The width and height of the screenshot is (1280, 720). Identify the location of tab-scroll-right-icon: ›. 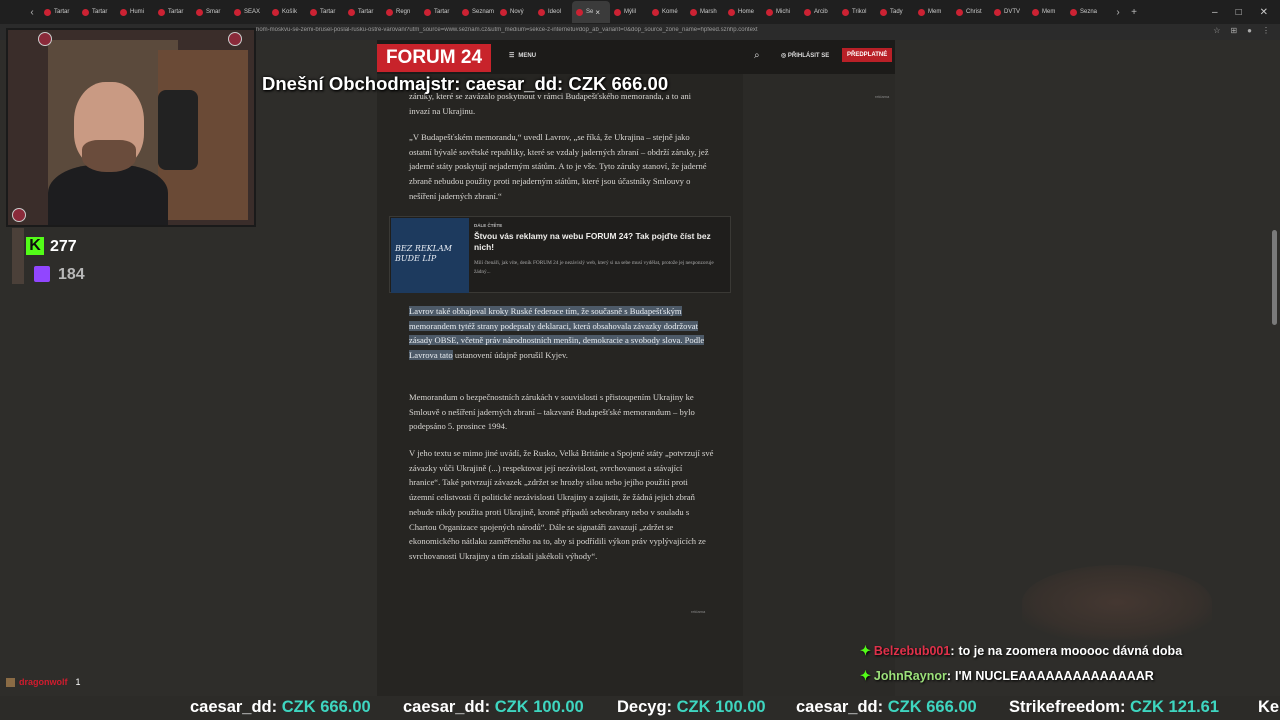
(1118, 12).